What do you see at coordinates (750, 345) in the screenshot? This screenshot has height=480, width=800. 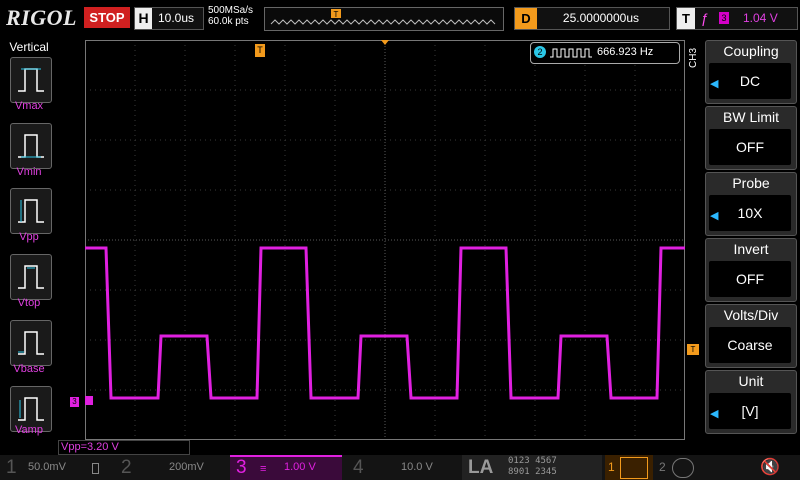 I see `volts-div-value: Coarse` at bounding box center [750, 345].